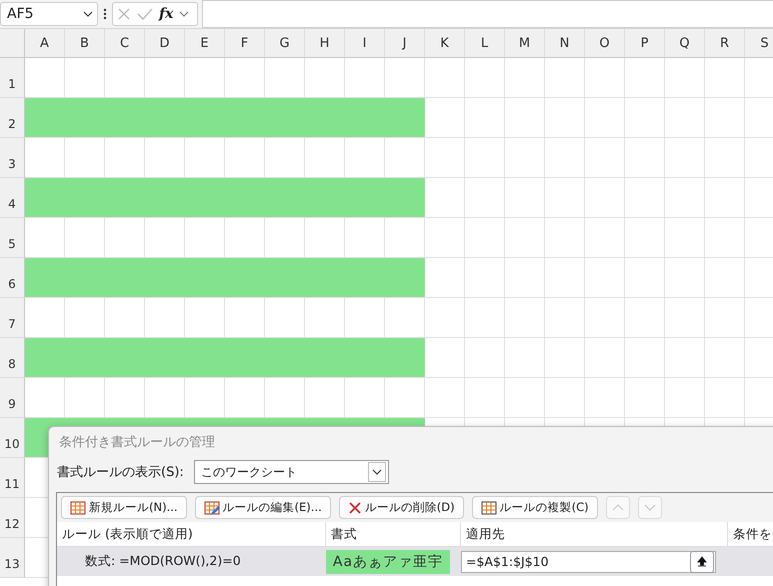 The height and width of the screenshot is (586, 773). I want to click on collapse-button, so click(702, 561).